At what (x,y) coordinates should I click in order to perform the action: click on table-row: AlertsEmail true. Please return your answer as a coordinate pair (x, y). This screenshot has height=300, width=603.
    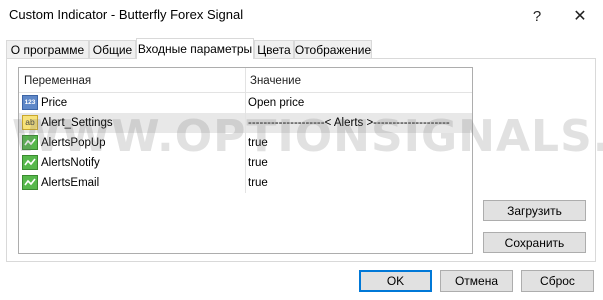
    Looking at the image, I should click on (245, 183).